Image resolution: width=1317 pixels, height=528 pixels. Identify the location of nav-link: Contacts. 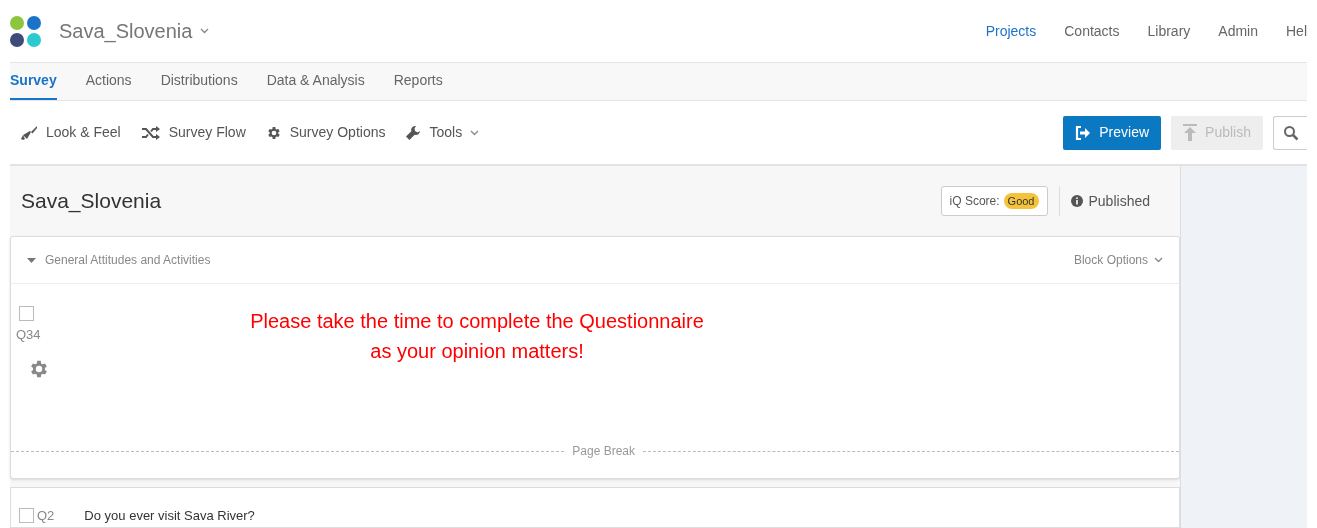
(1092, 31).